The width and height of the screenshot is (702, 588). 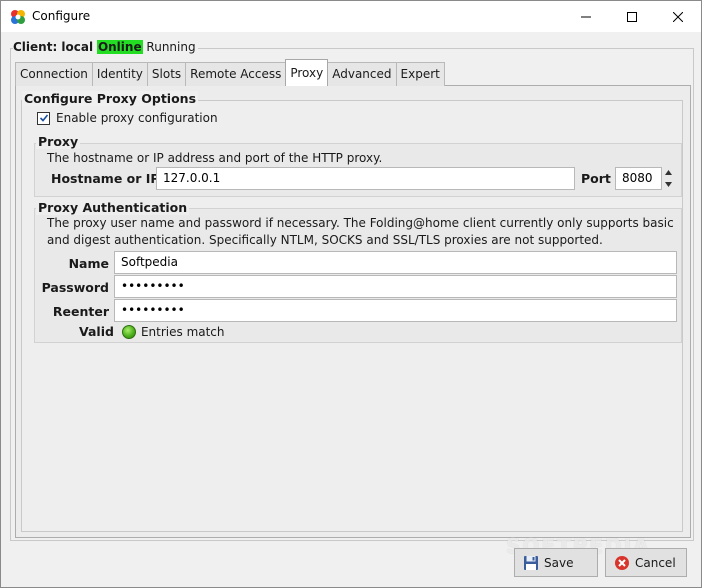 What do you see at coordinates (622, 562) in the screenshot?
I see `cancel-icon` at bounding box center [622, 562].